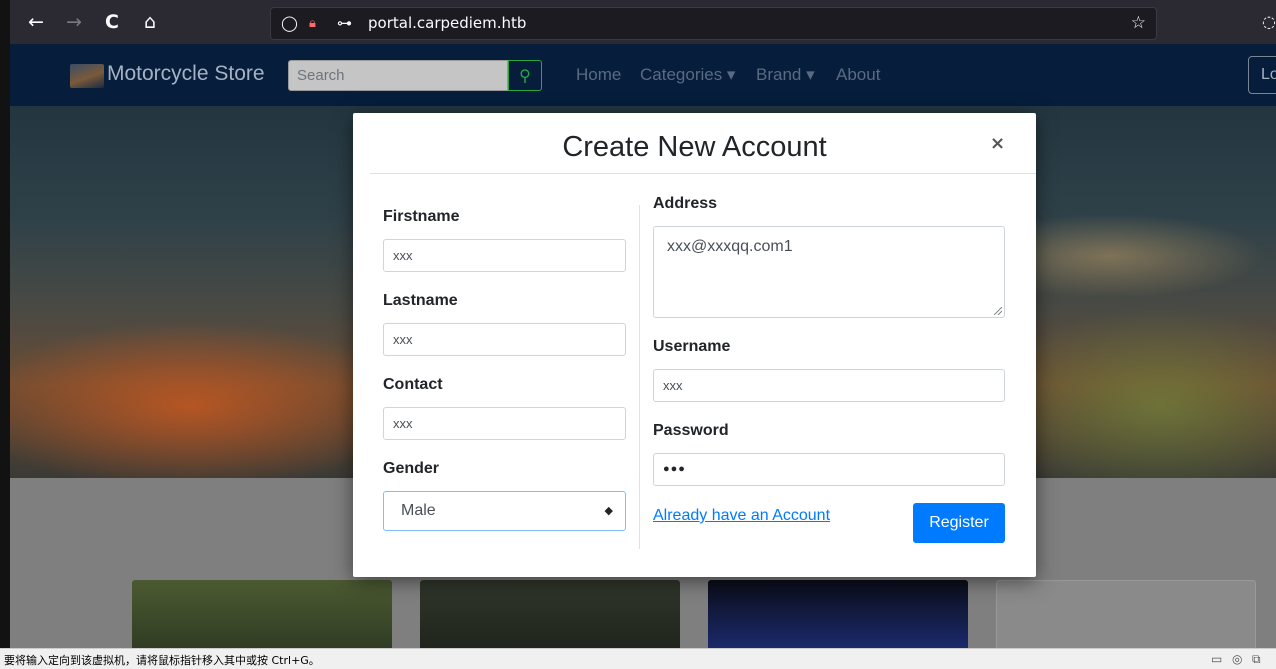  What do you see at coordinates (420, 300) in the screenshot?
I see `lastname-label: Lastname` at bounding box center [420, 300].